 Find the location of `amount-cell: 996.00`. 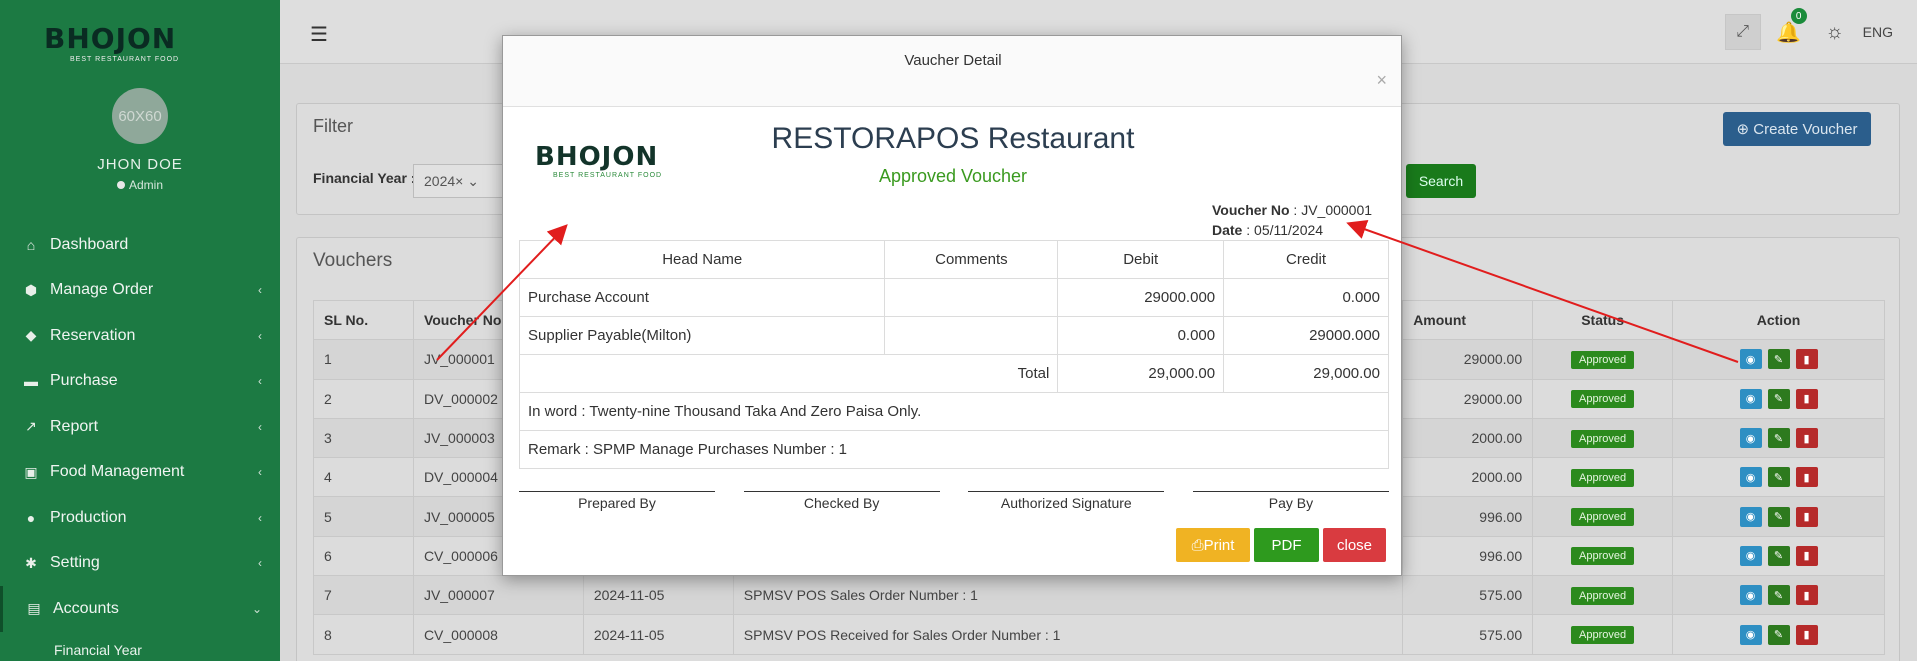

amount-cell: 996.00 is located at coordinates (1468, 516).